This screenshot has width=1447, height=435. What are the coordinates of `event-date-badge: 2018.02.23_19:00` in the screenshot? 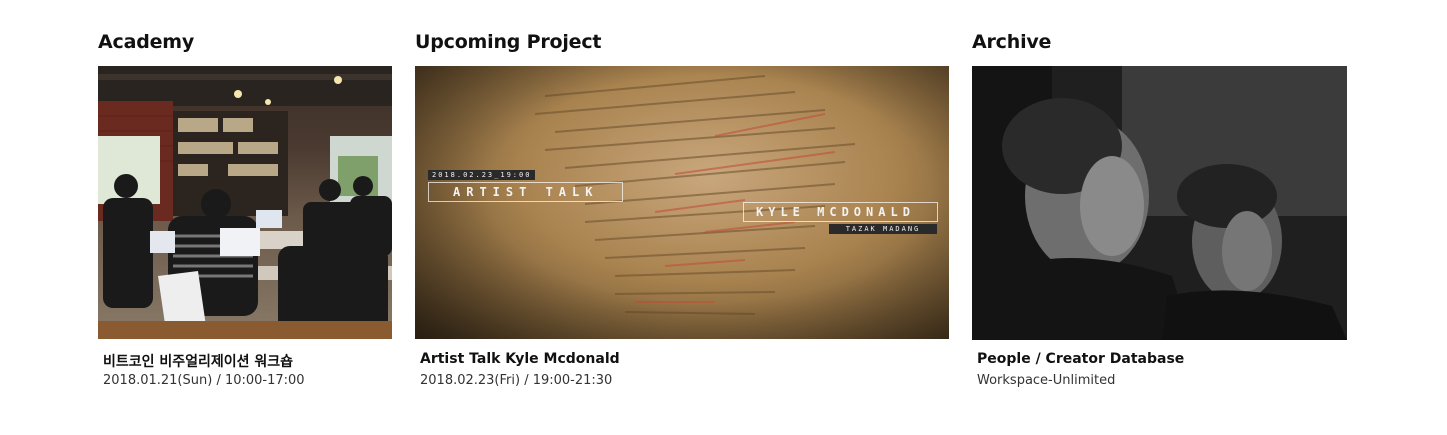 It's located at (482, 175).